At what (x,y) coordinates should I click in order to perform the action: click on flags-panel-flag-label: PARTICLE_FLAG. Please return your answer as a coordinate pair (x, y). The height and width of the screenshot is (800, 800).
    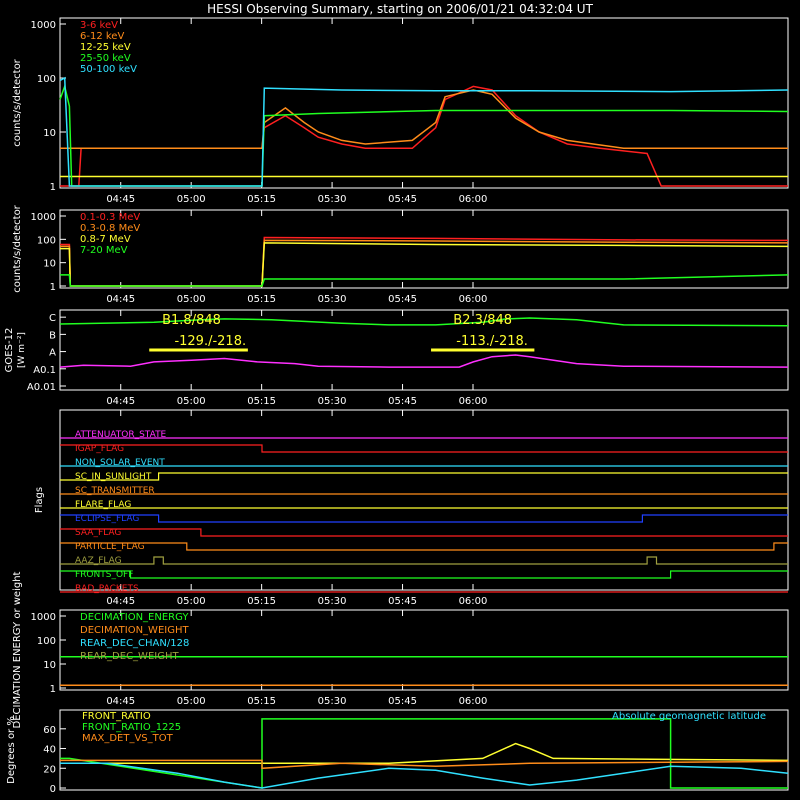
    Looking at the image, I should click on (110, 547).